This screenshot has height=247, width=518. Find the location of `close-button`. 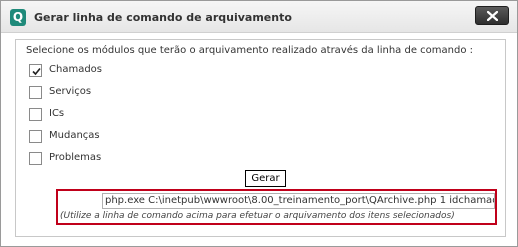

close-button is located at coordinates (492, 15).